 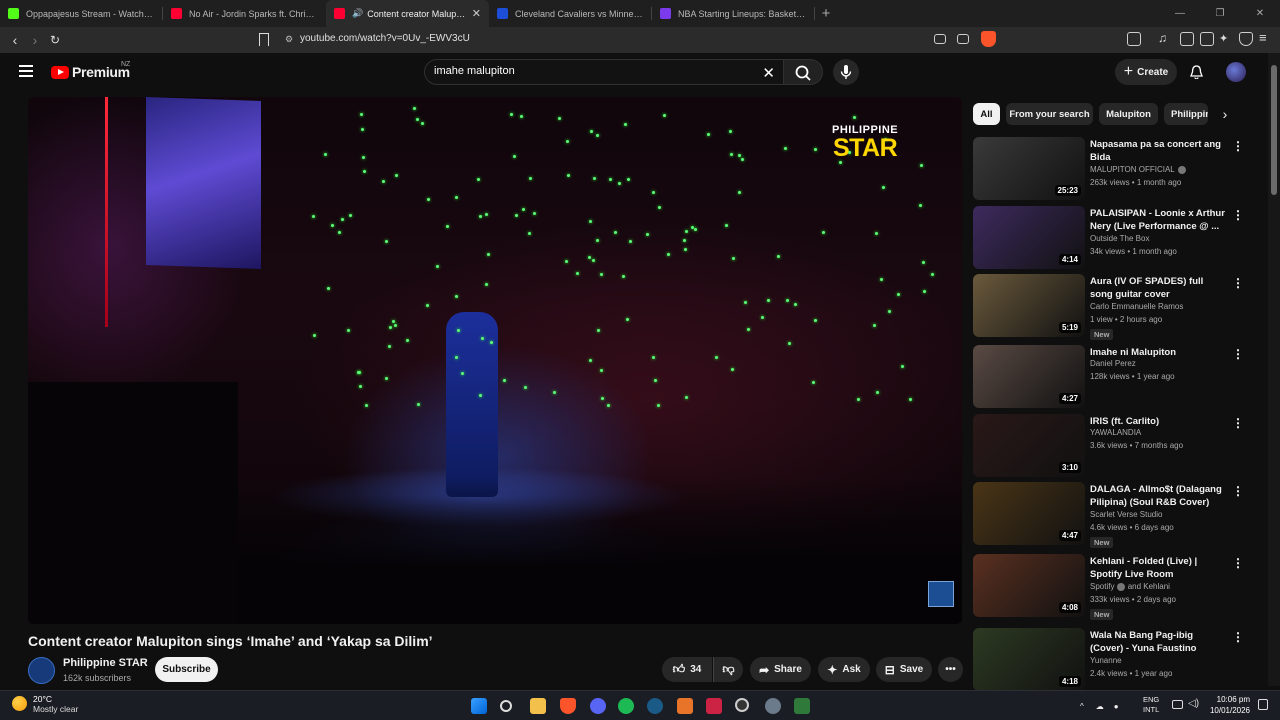 What do you see at coordinates (1274, 369) in the screenshot?
I see `page-scrollbar` at bounding box center [1274, 369].